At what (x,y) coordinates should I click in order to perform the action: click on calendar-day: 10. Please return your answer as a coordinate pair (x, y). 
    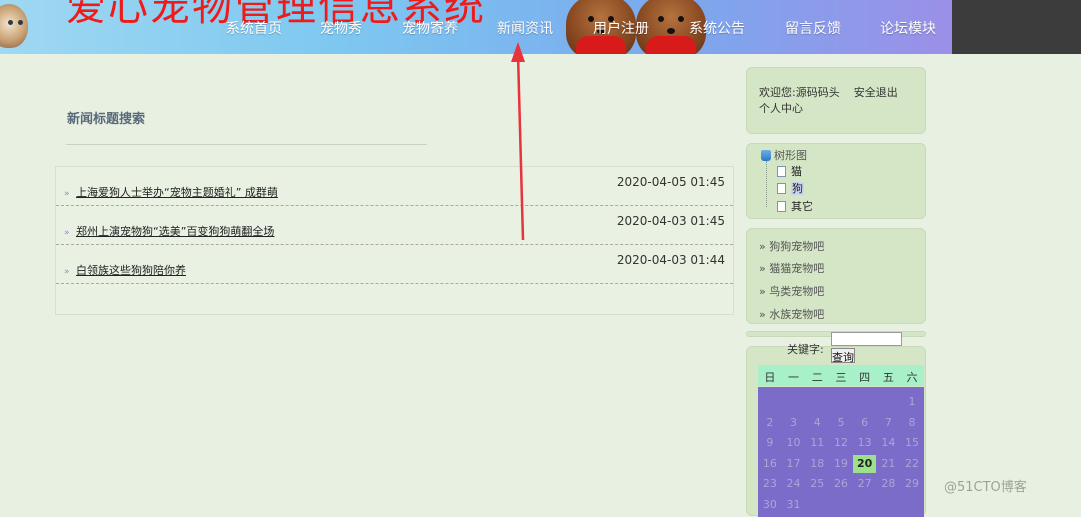
    Looking at the image, I should click on (794, 443).